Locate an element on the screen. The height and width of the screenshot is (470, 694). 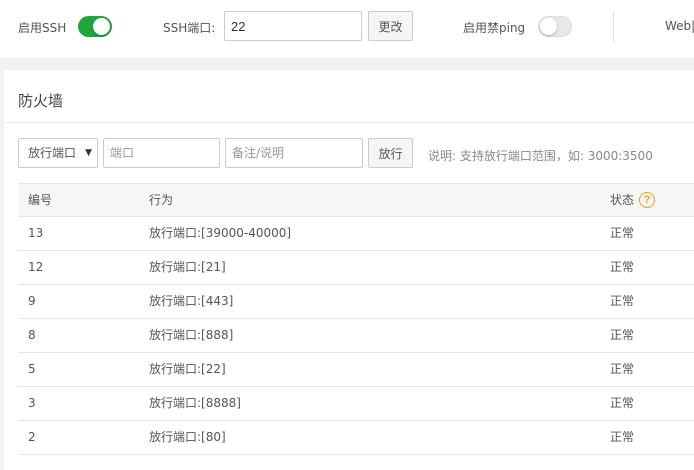
ssh-settings-bar: 启用SSH SSH端口: 更改 启用禁ping Web| is located at coordinates (347, 29).